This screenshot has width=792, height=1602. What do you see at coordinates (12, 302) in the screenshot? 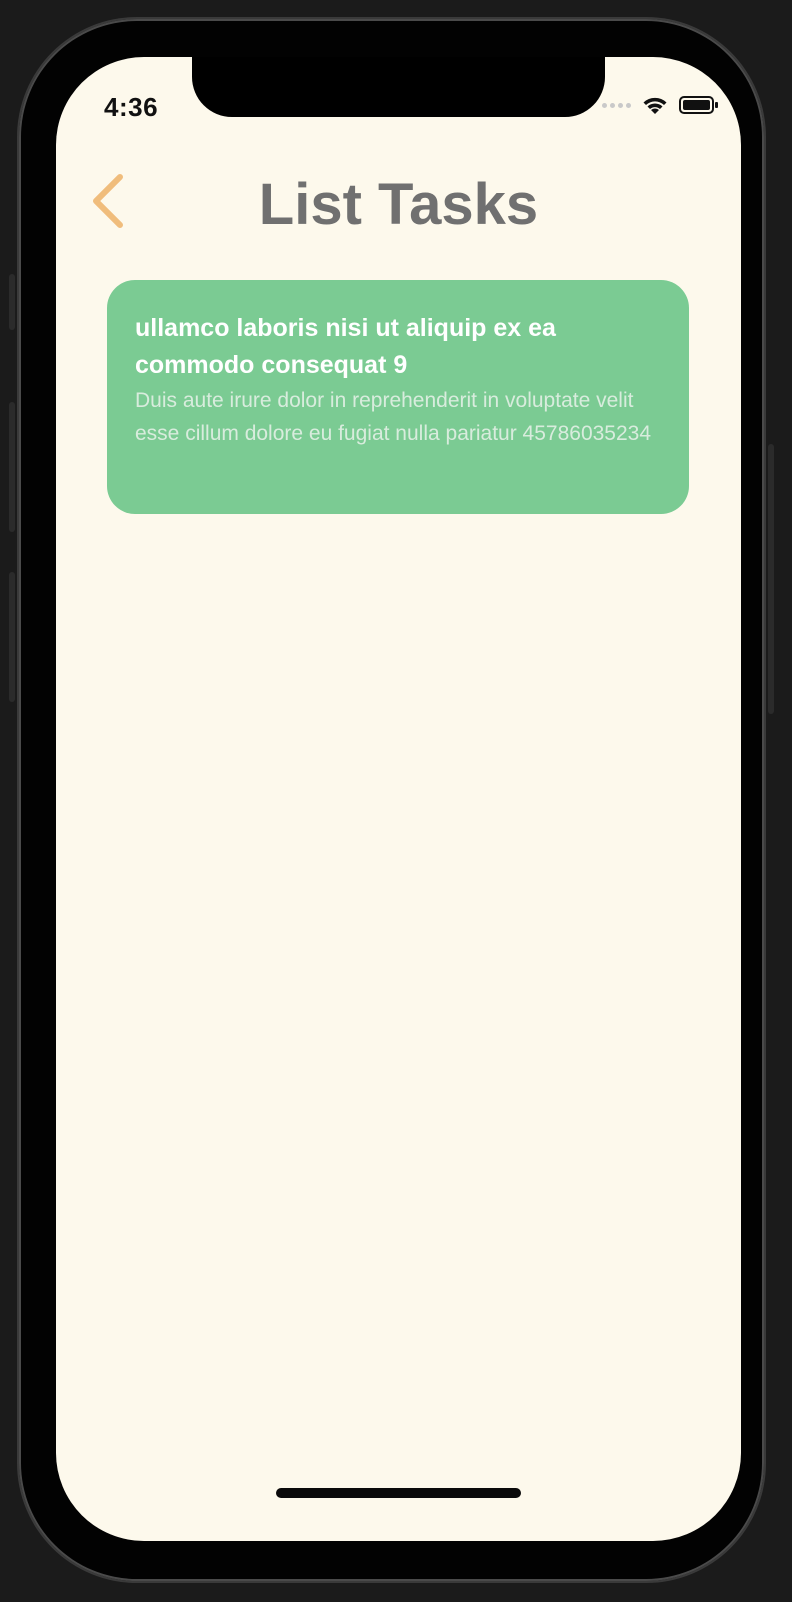
I see `silent-switch` at bounding box center [12, 302].